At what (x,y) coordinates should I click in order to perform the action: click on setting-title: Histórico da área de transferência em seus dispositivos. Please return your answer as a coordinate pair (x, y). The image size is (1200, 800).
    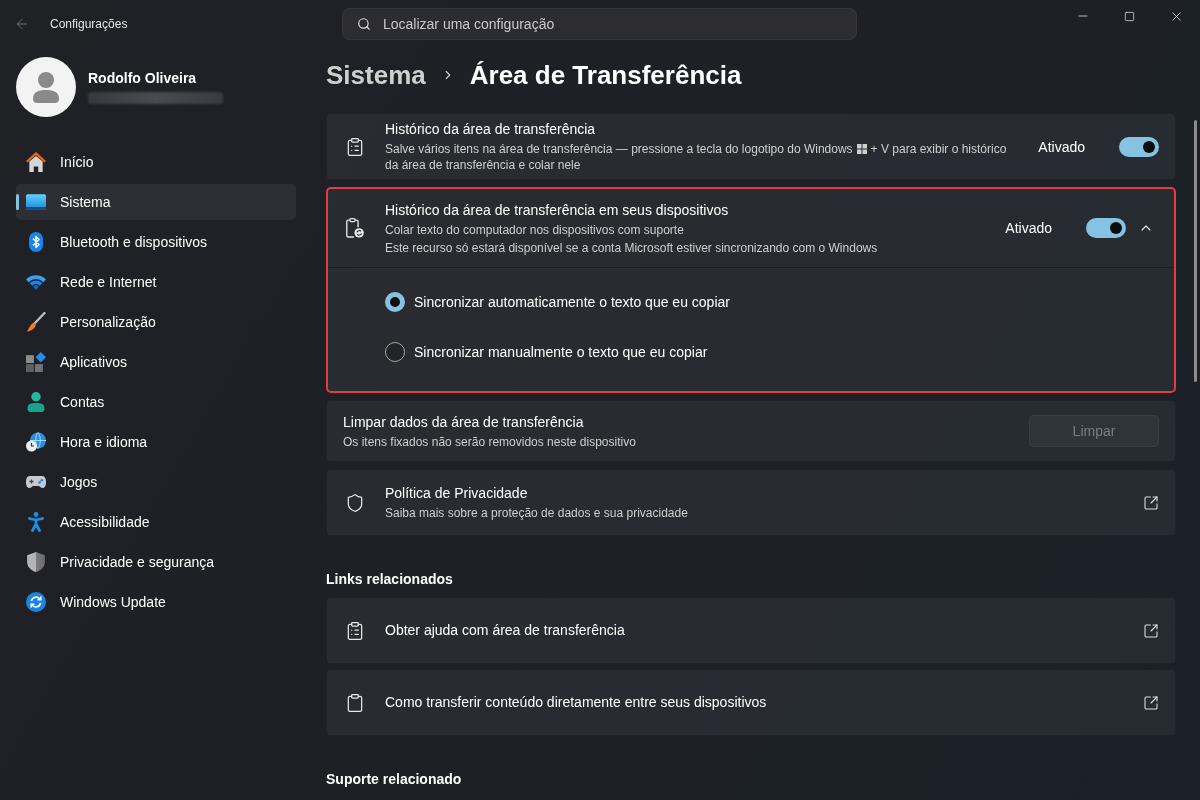
    Looking at the image, I should click on (557, 210).